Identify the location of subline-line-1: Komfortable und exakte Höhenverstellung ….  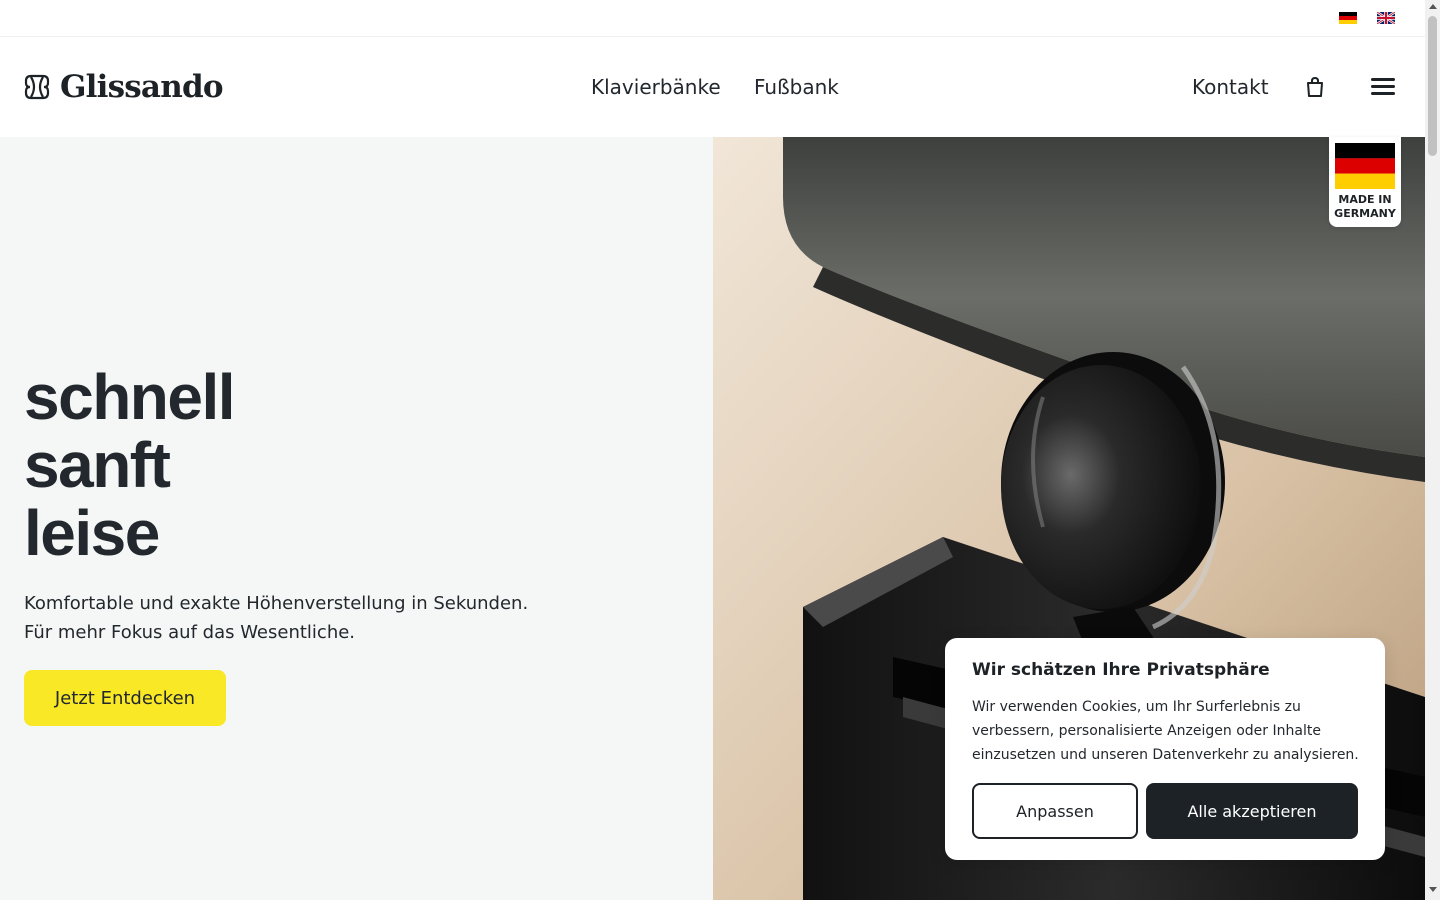
(276, 603).